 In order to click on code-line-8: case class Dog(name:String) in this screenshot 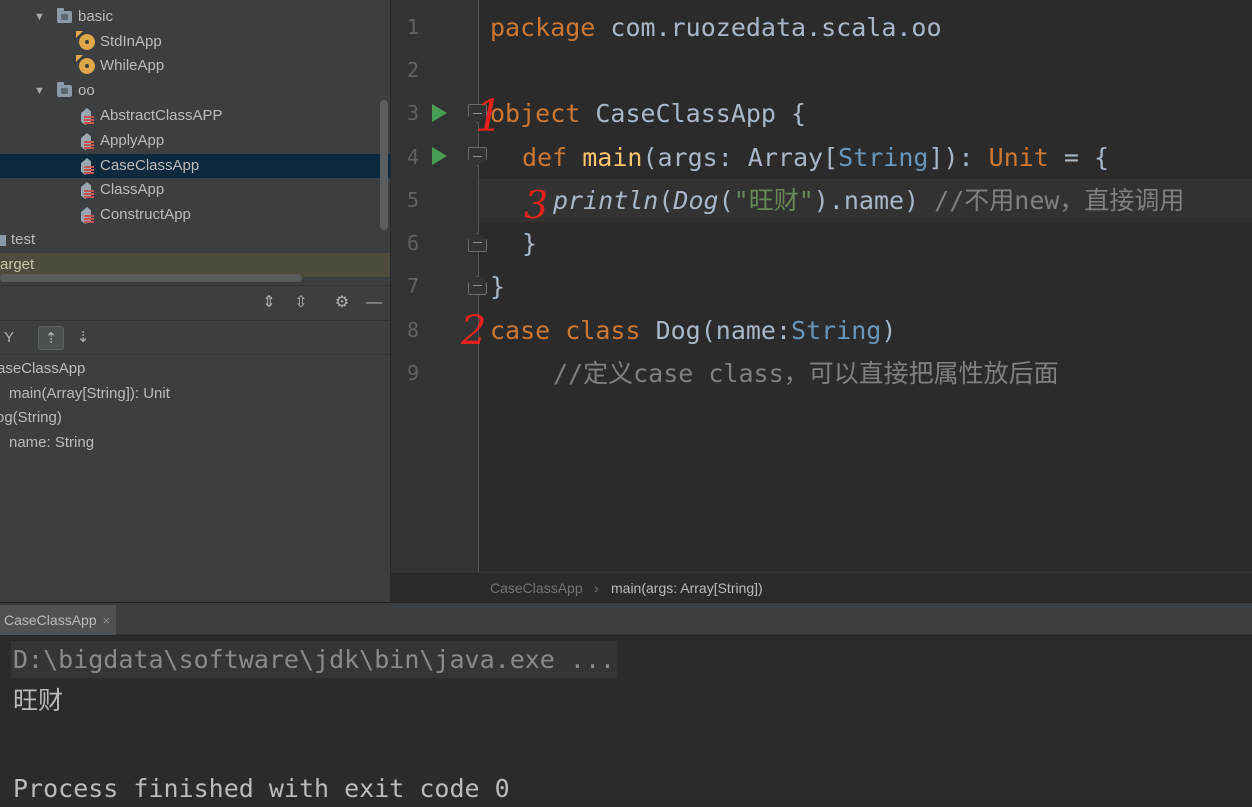, I will do `click(693, 330)`.